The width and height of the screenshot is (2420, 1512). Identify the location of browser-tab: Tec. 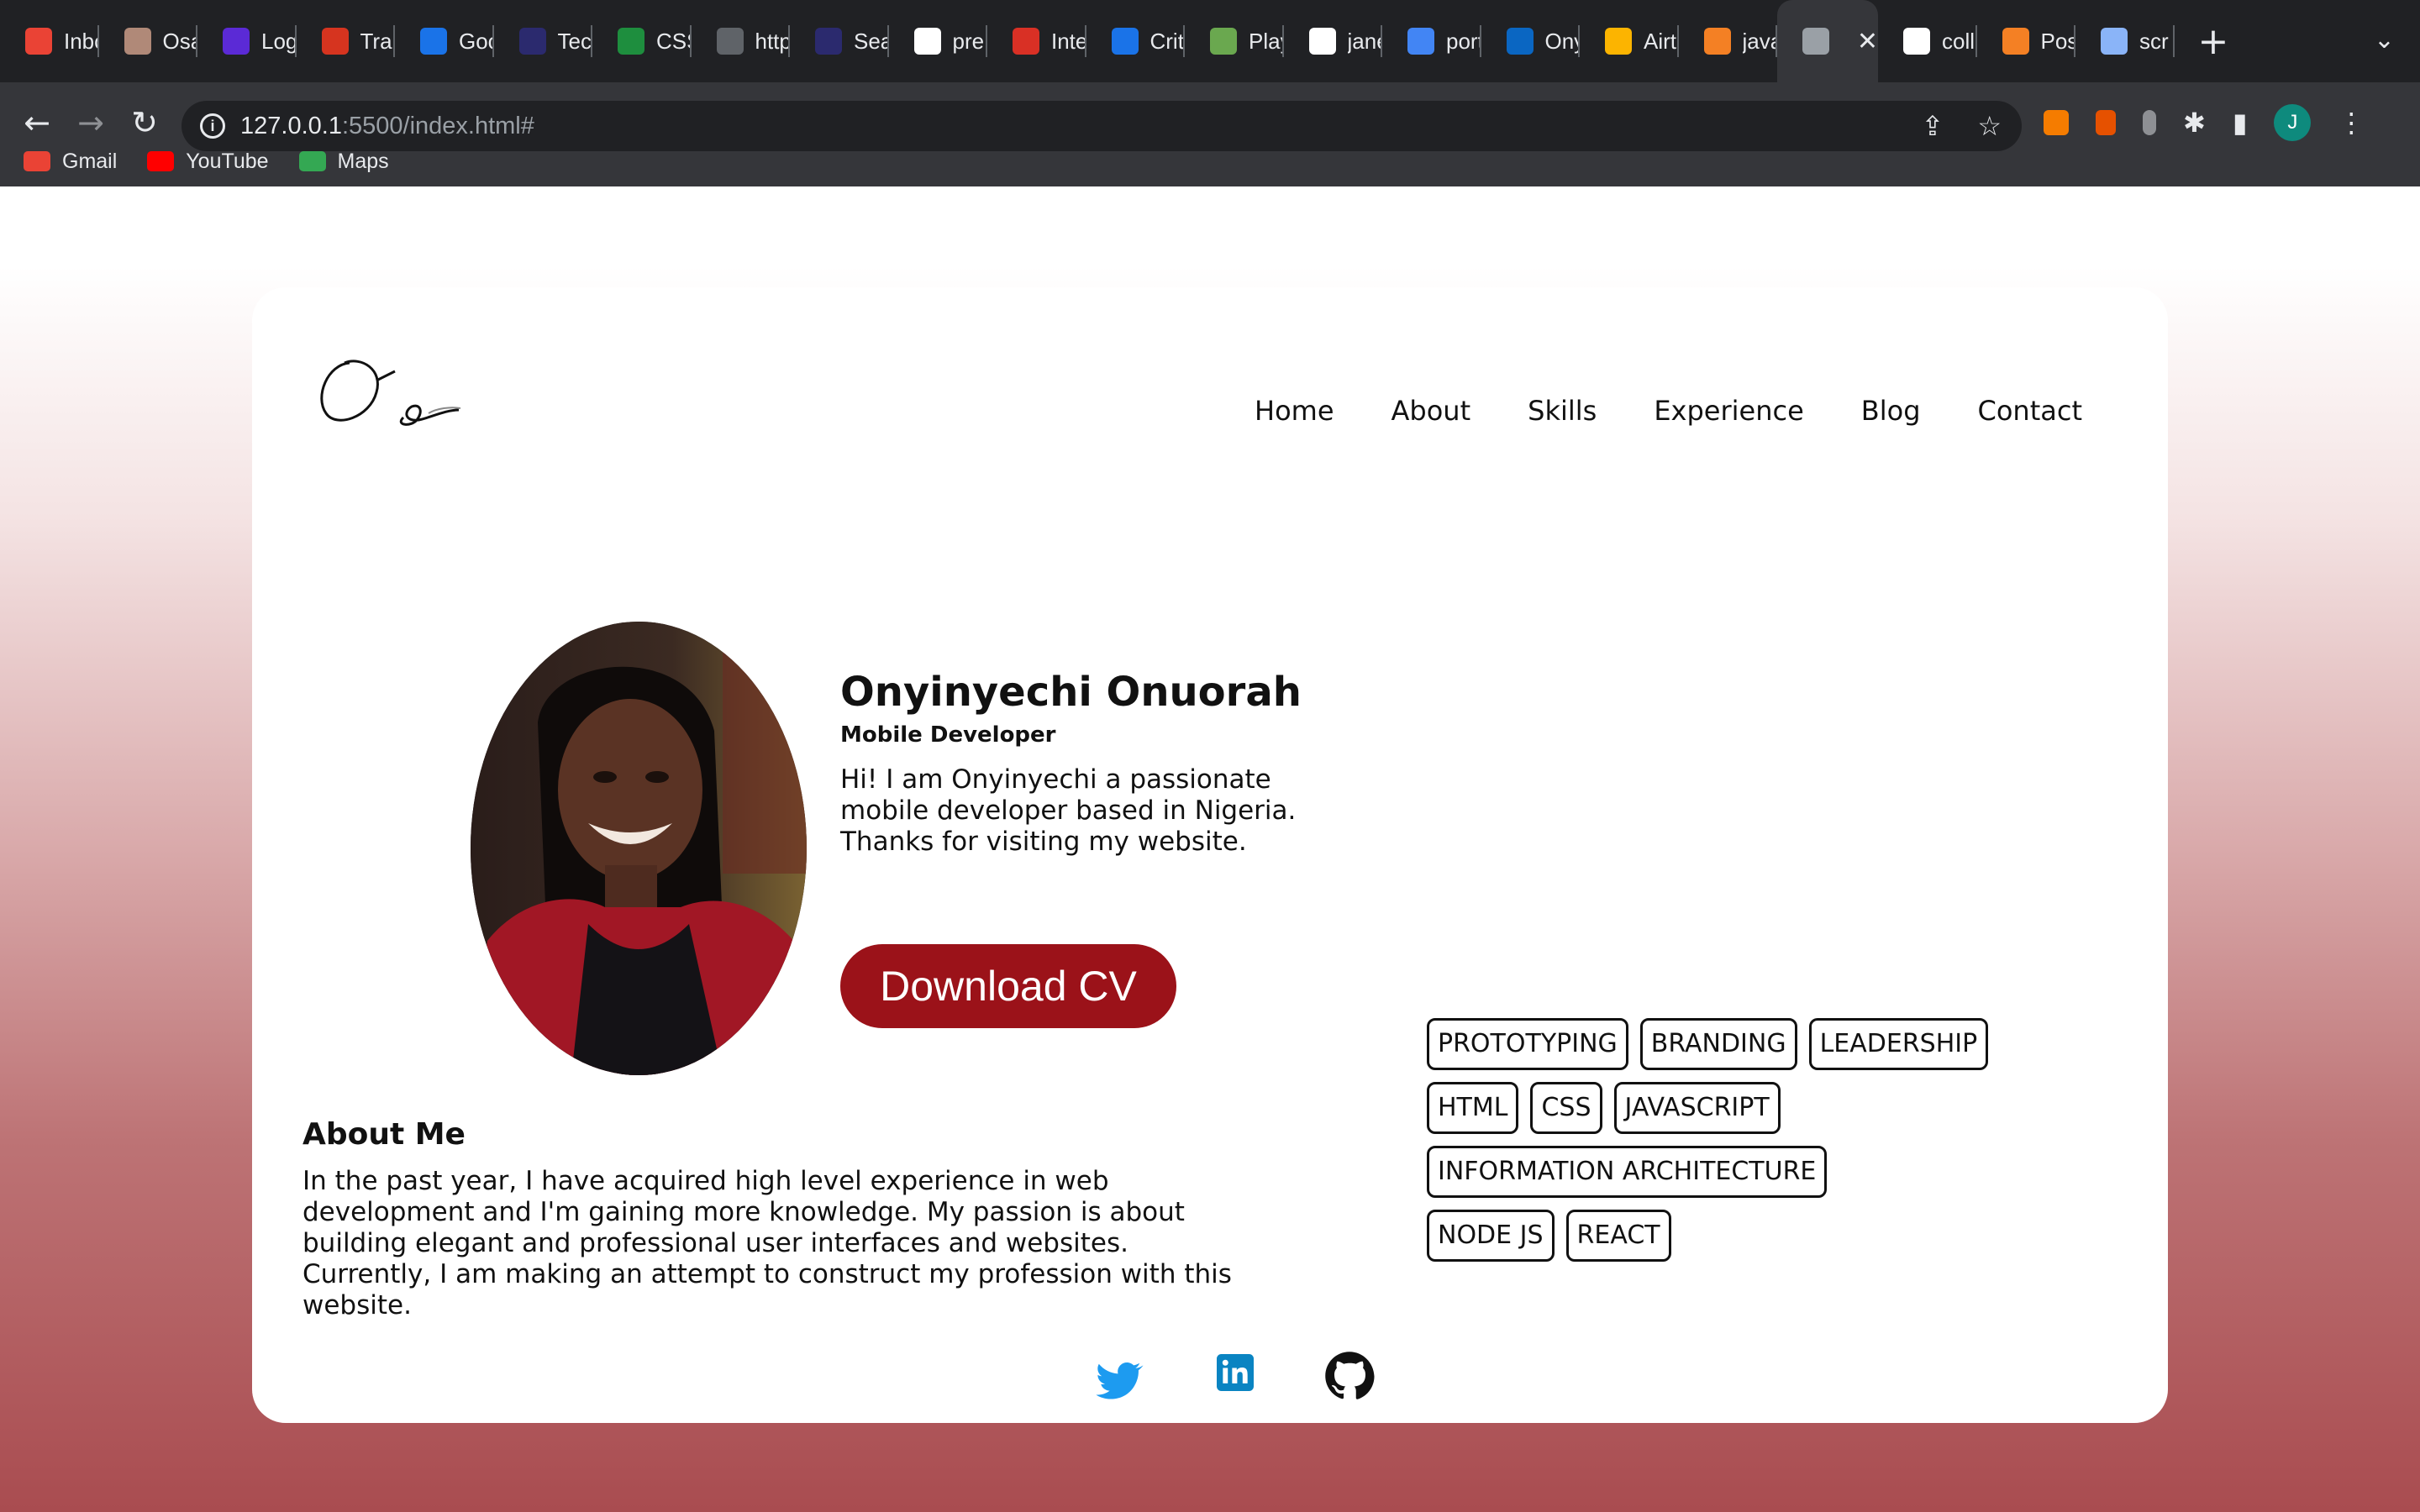
(543, 41).